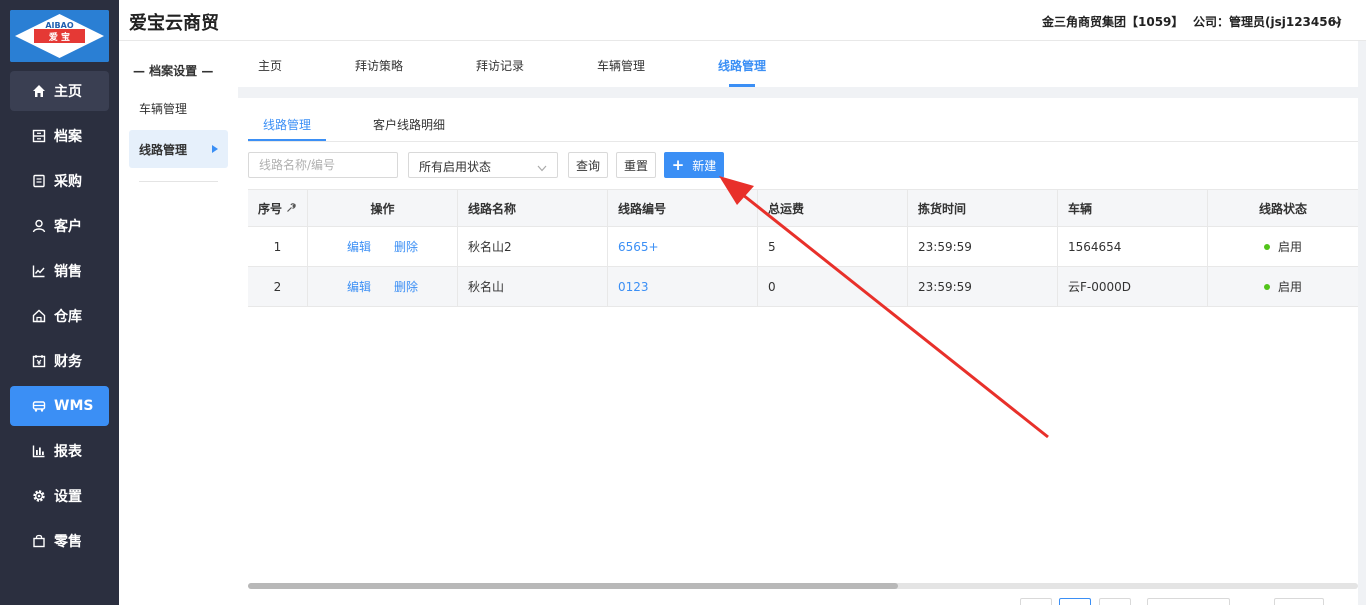  What do you see at coordinates (983, 208) in the screenshot?
I see `header-pick-time: 拣货时间` at bounding box center [983, 208].